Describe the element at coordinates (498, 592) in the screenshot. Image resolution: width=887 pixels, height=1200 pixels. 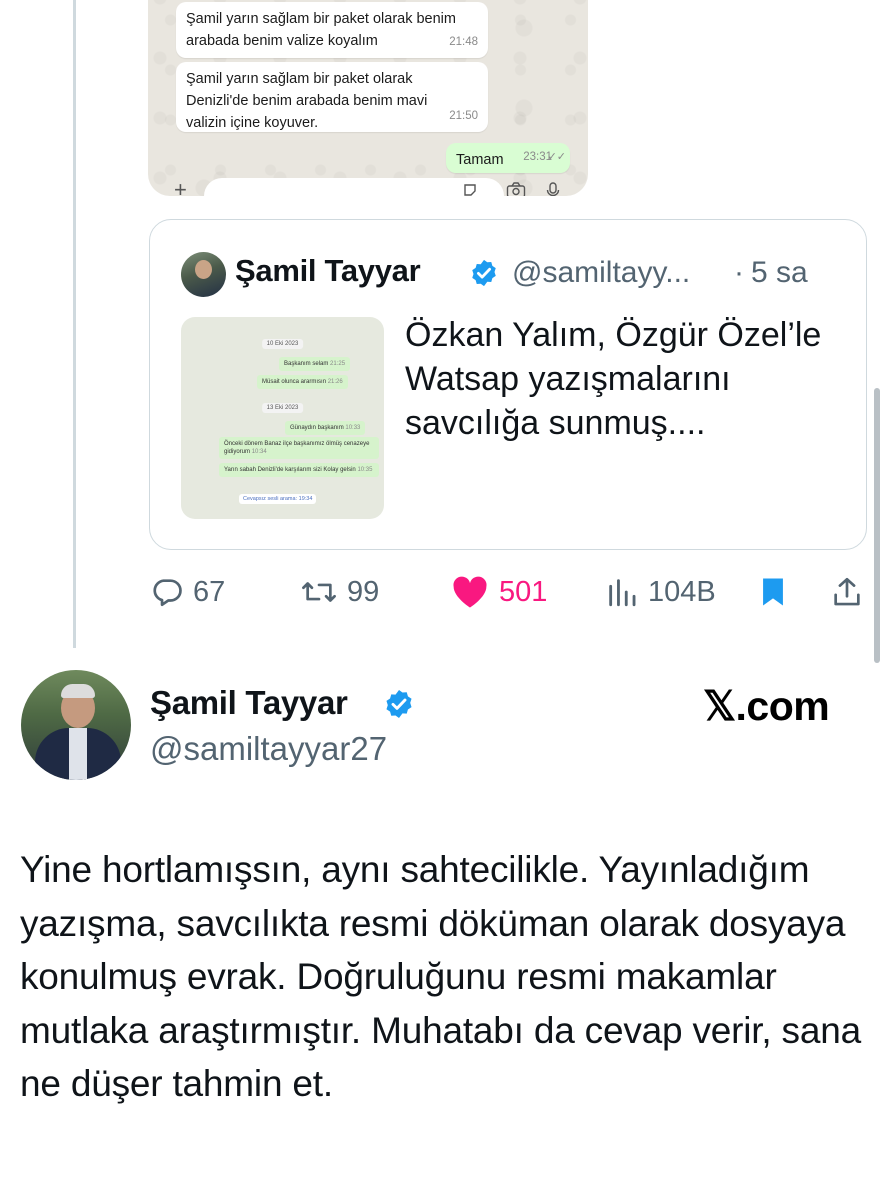
I see `like-button: 501` at that location.